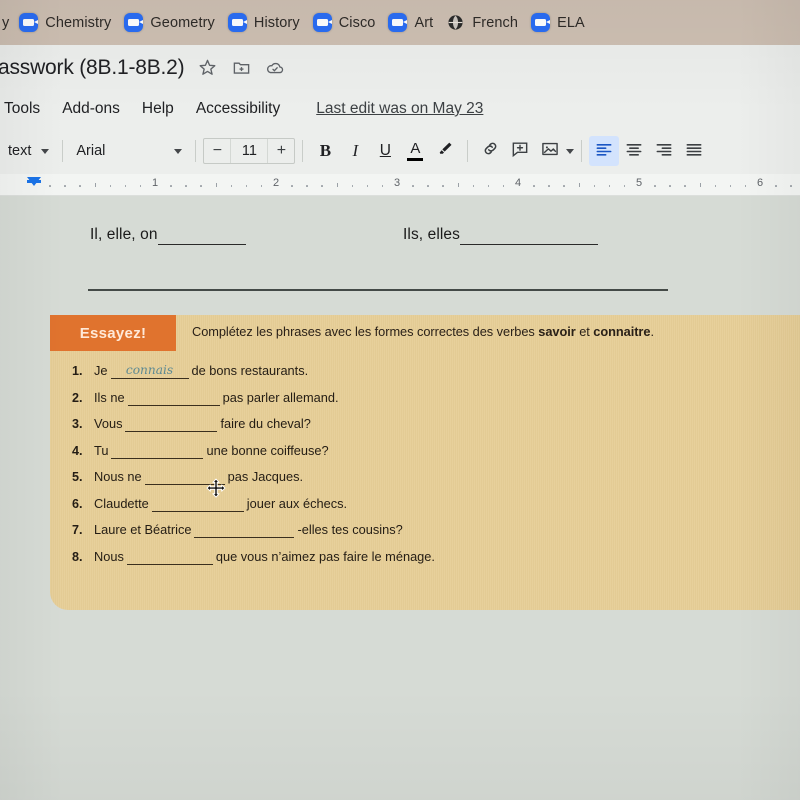 Image resolution: width=800 pixels, height=800 pixels. Describe the element at coordinates (109, 397) in the screenshot. I see `question-text-before: Ils ne` at that location.